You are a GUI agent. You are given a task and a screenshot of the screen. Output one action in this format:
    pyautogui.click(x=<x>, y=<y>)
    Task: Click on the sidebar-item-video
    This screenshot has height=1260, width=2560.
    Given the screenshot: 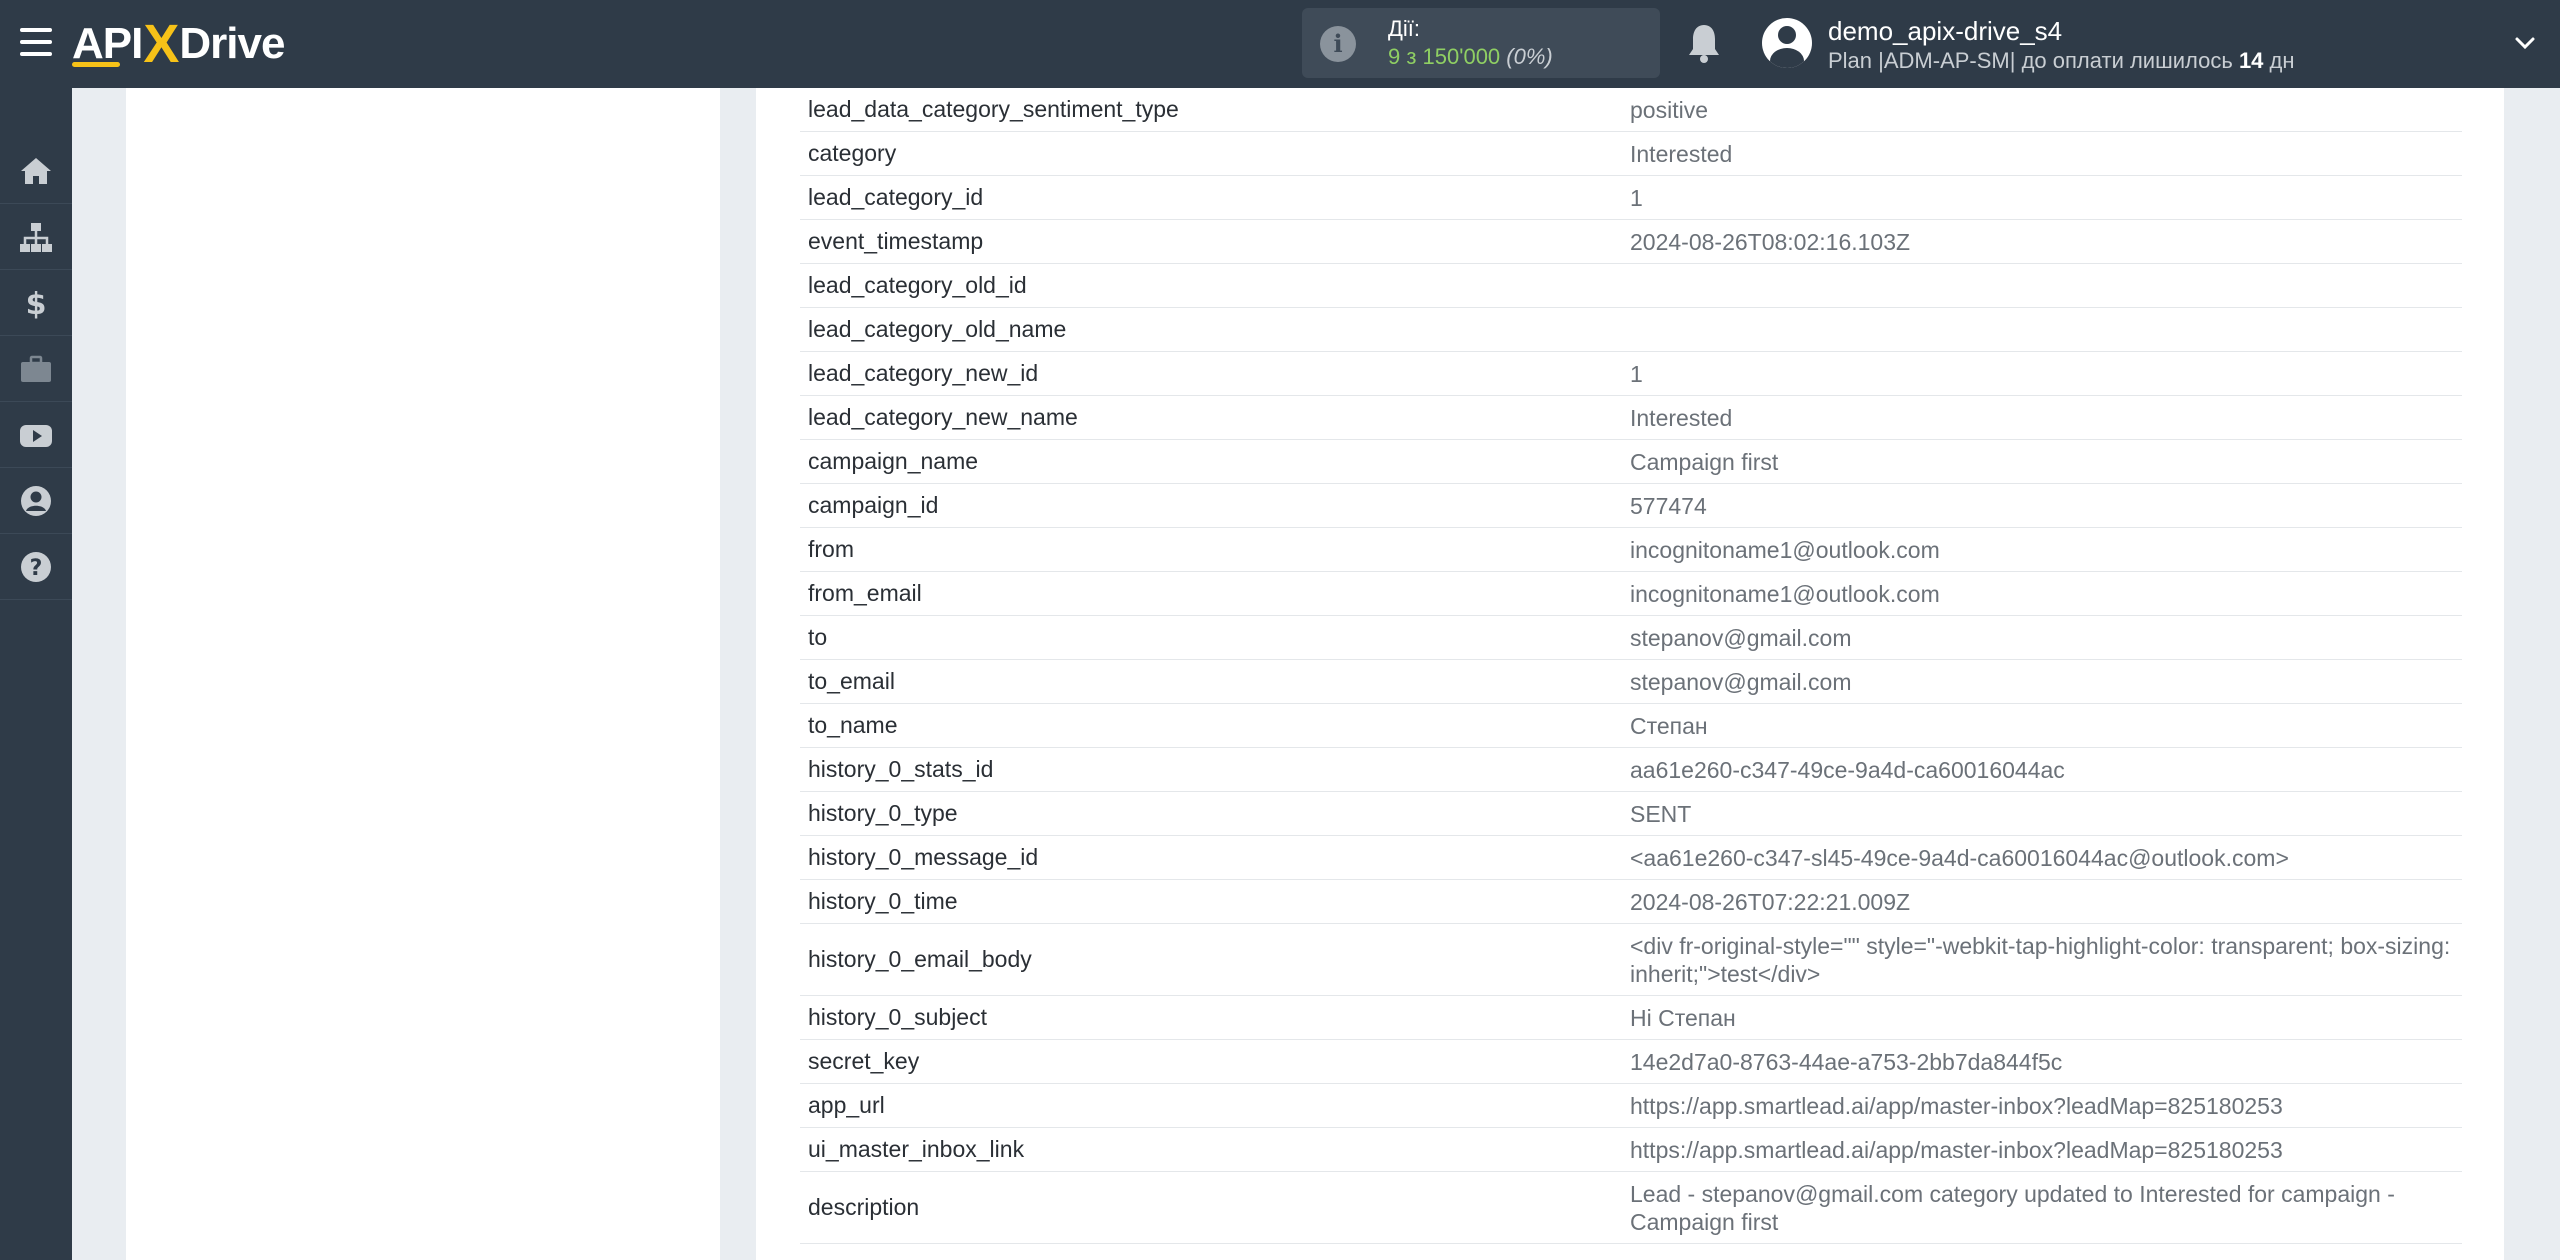 What is the action you would take?
    pyautogui.click(x=36, y=435)
    